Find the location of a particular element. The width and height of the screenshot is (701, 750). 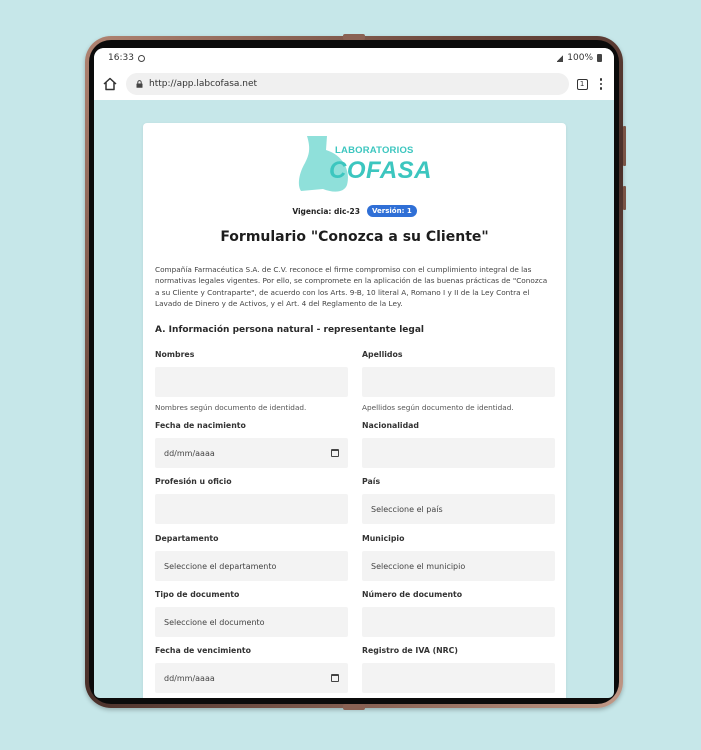

municipio-field-group: Municipio Seleccione el municipio is located at coordinates (458, 557).